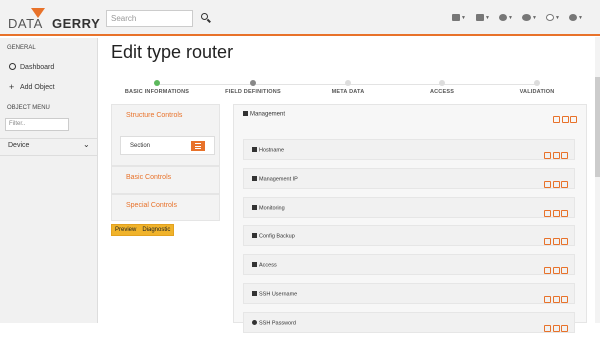  Describe the element at coordinates (268, 114) in the screenshot. I see `section-title: Management` at that location.